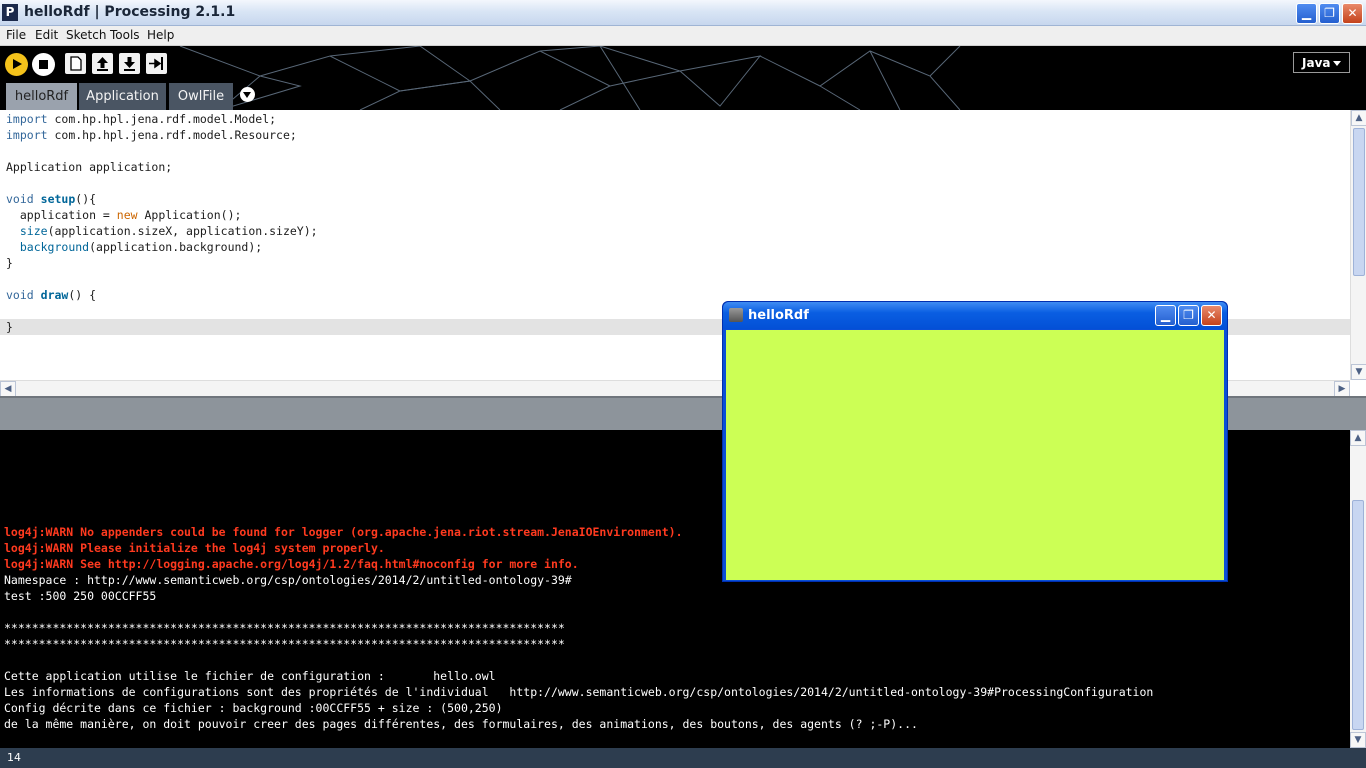  I want to click on code-line: import com.hp.hpl.jena.rdf.model.Model;, so click(141, 119).